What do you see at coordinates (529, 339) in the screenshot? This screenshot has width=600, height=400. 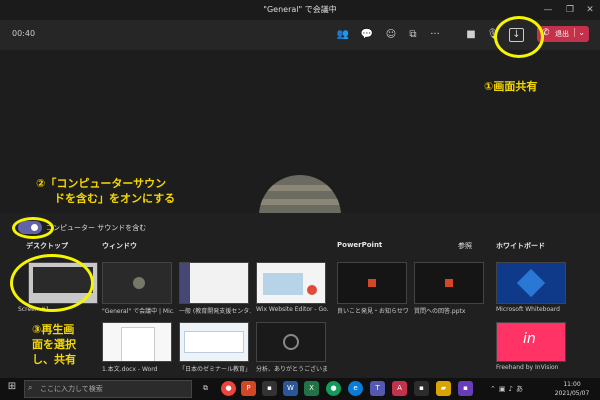 I see `invision-logo: in` at bounding box center [529, 339].